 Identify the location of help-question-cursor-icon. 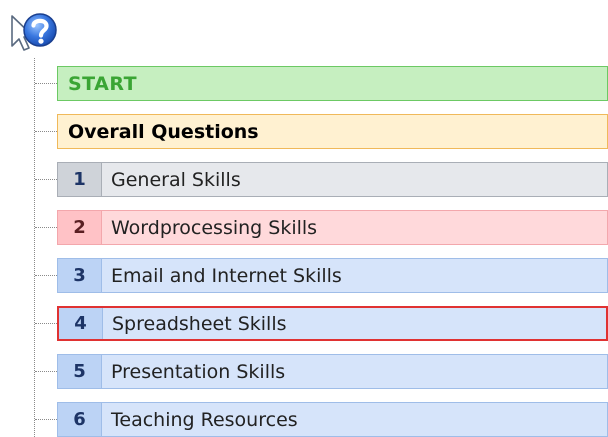
(35, 34).